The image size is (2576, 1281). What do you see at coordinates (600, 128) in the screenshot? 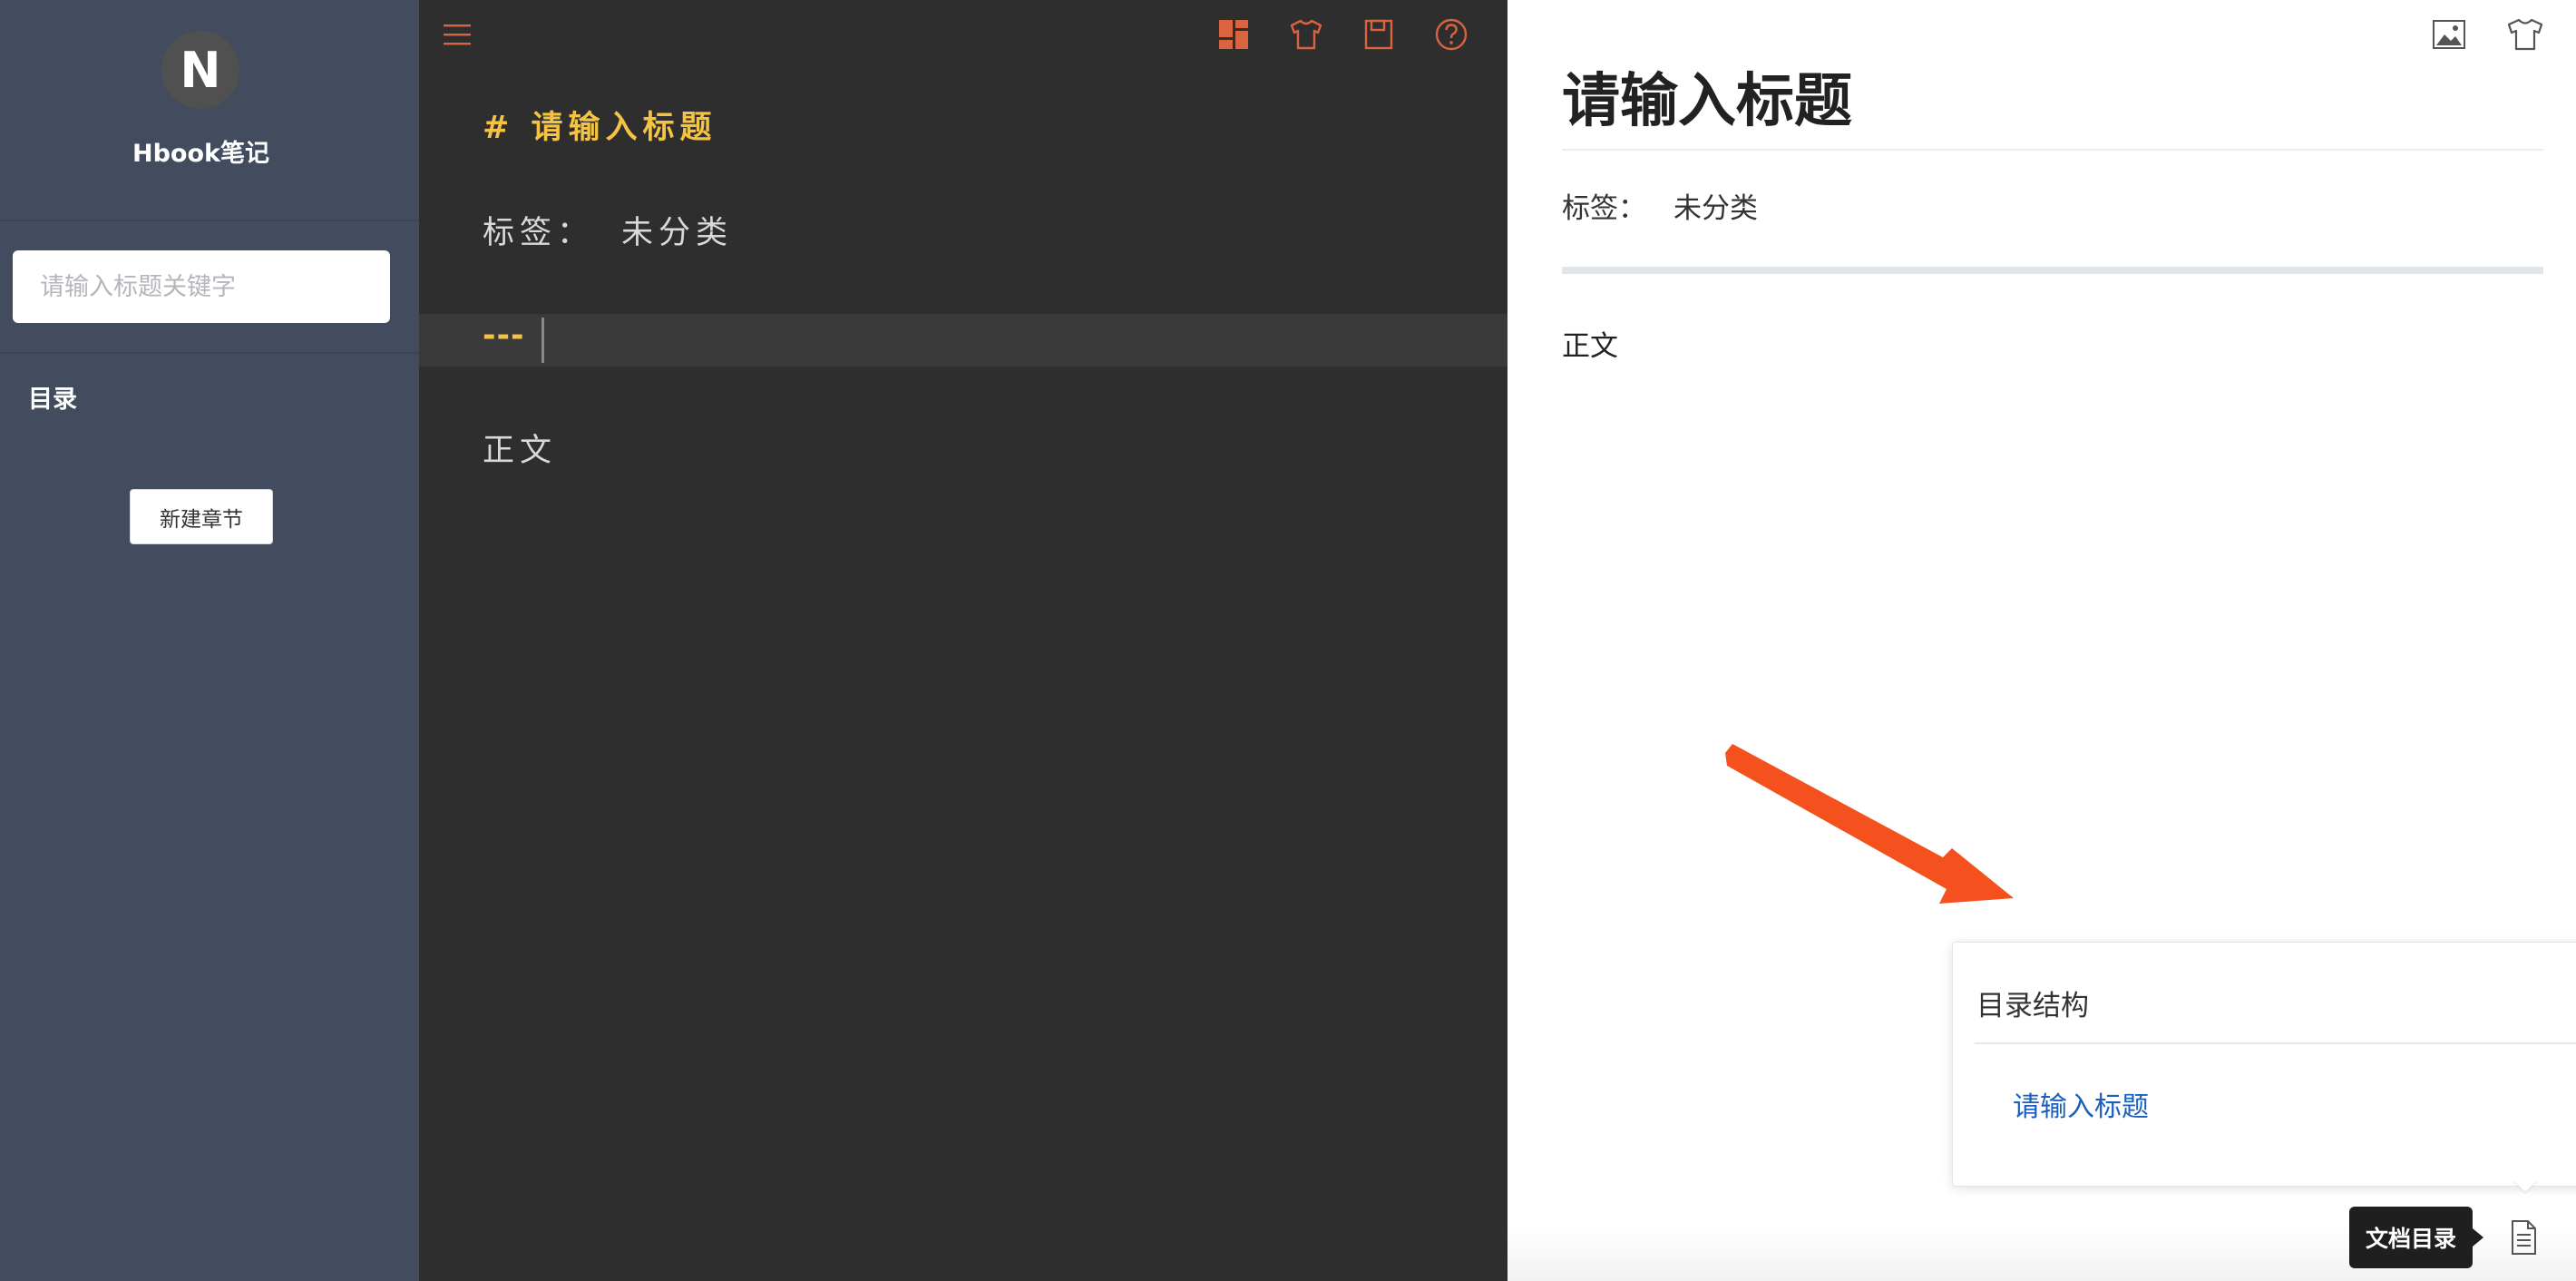
I see `editor-heading-line: # 请输入标题` at bounding box center [600, 128].